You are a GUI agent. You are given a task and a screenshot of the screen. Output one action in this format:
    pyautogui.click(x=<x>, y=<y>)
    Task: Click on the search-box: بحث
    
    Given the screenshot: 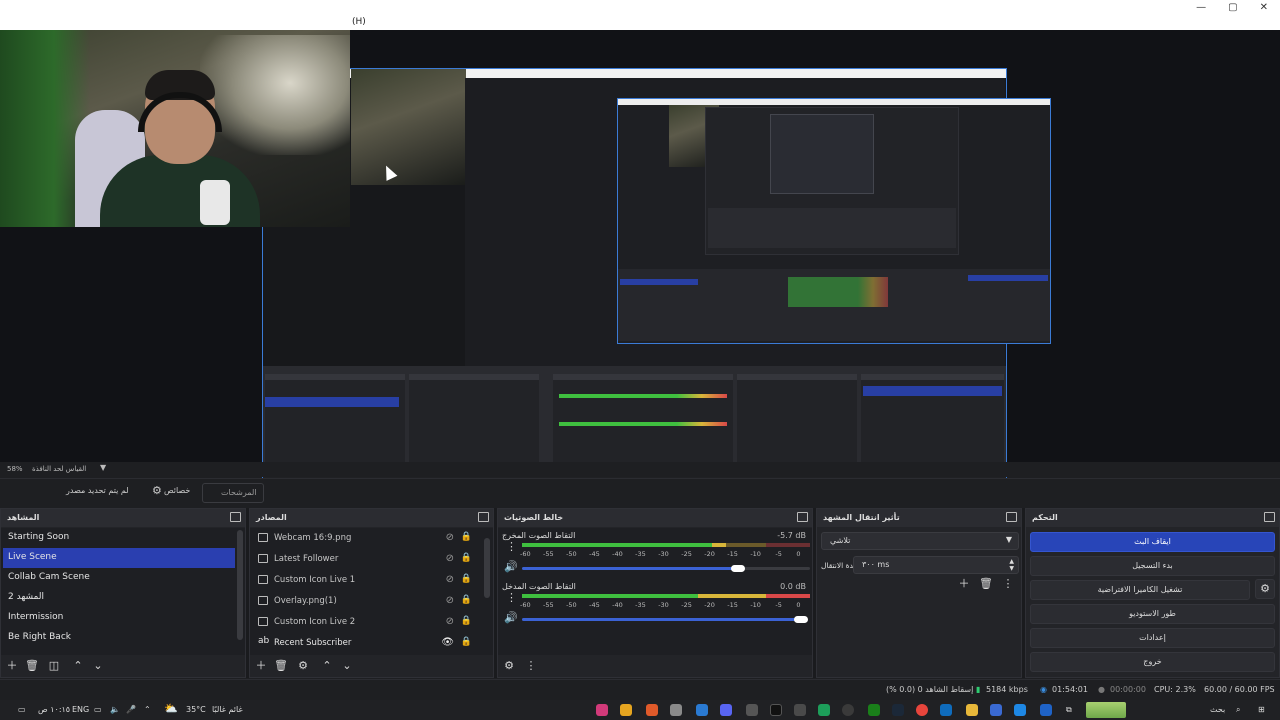 What is the action you would take?
    pyautogui.click(x=1217, y=709)
    